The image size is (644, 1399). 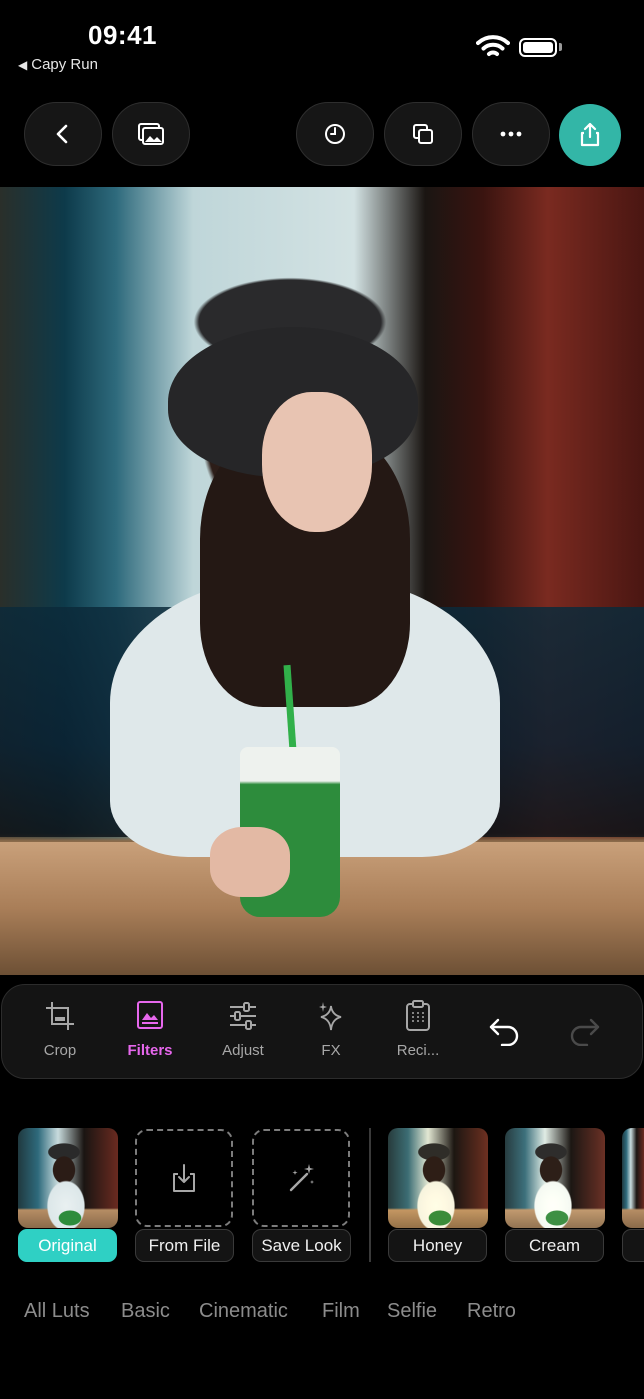 I want to click on more-icon, so click(x=511, y=134).